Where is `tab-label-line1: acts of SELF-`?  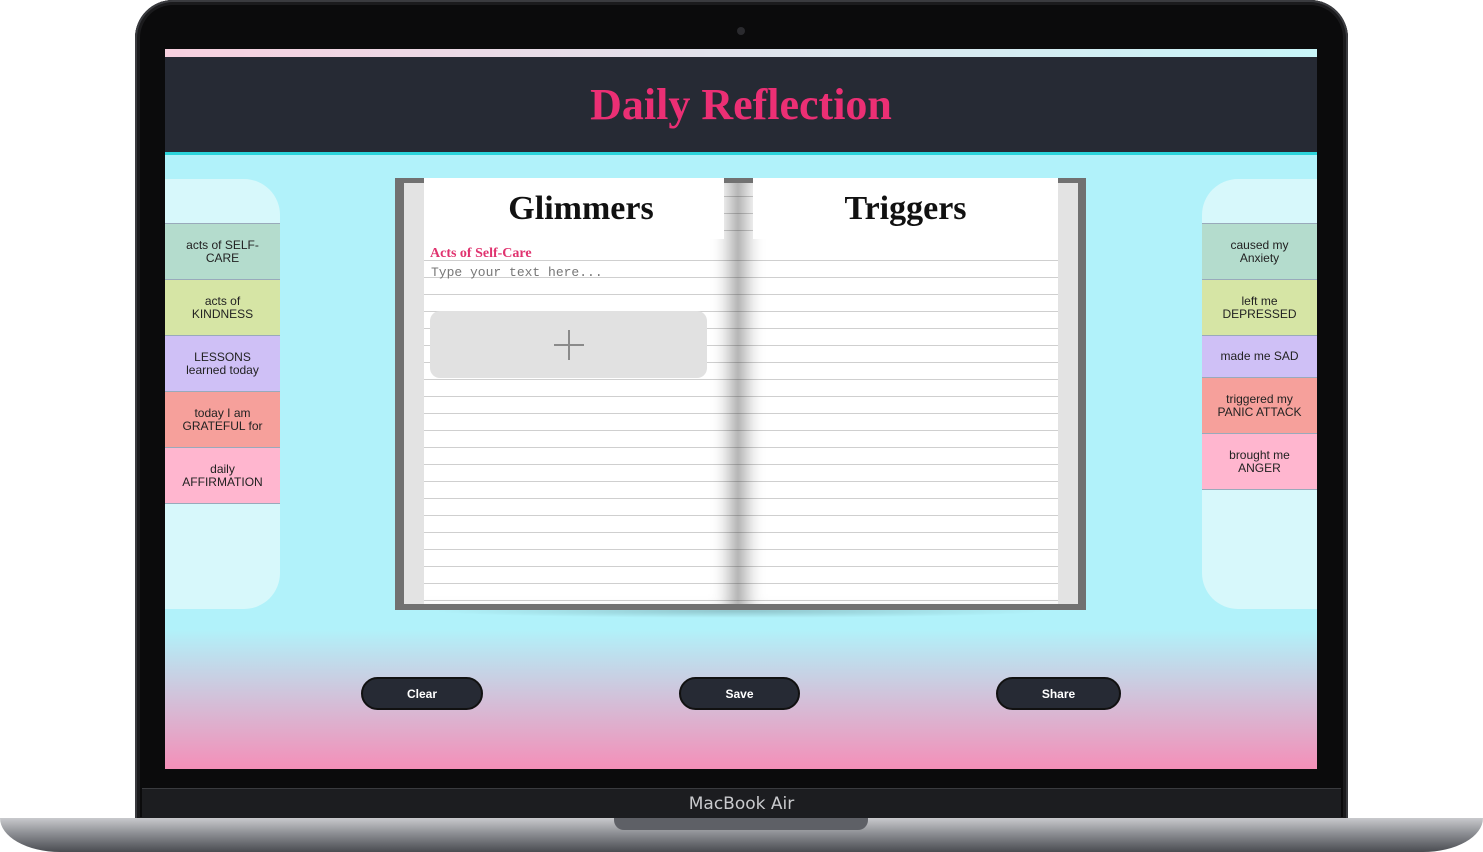
tab-label-line1: acts of SELF- is located at coordinates (222, 244).